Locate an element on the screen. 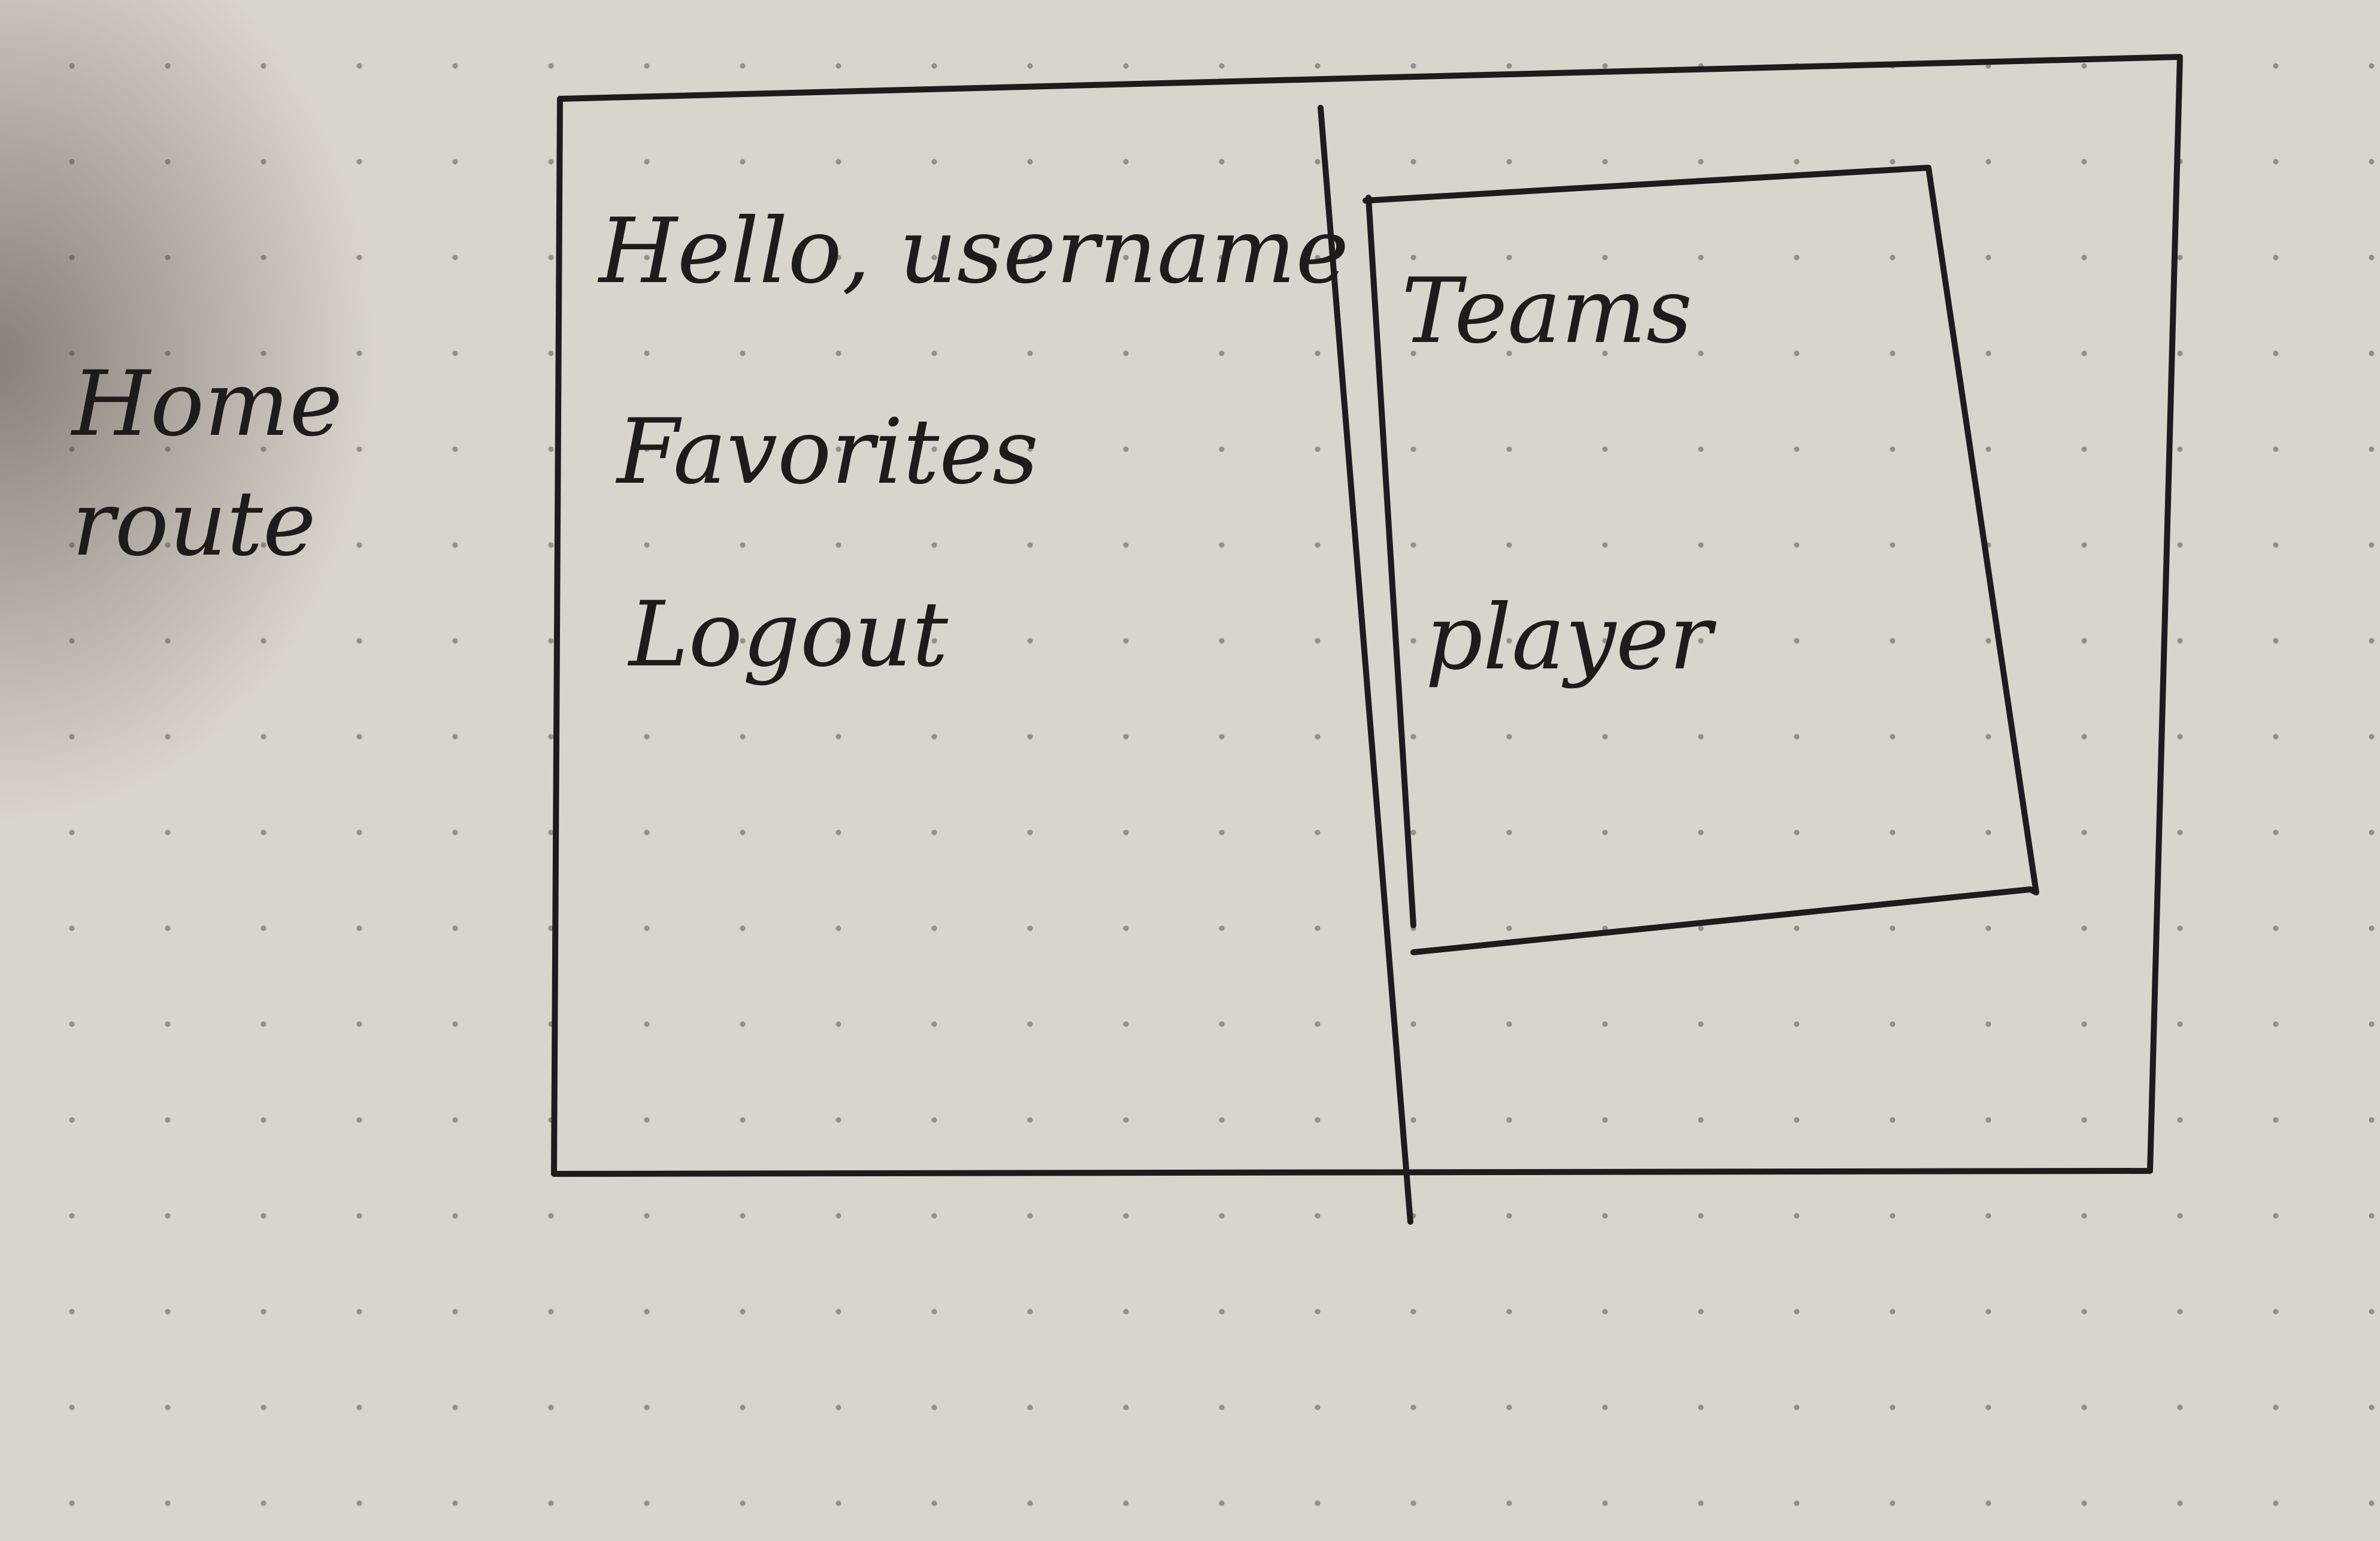 Image resolution: width=2380 pixels, height=1541 pixels. greeting-text: Hello, username is located at coordinates (974, 251).